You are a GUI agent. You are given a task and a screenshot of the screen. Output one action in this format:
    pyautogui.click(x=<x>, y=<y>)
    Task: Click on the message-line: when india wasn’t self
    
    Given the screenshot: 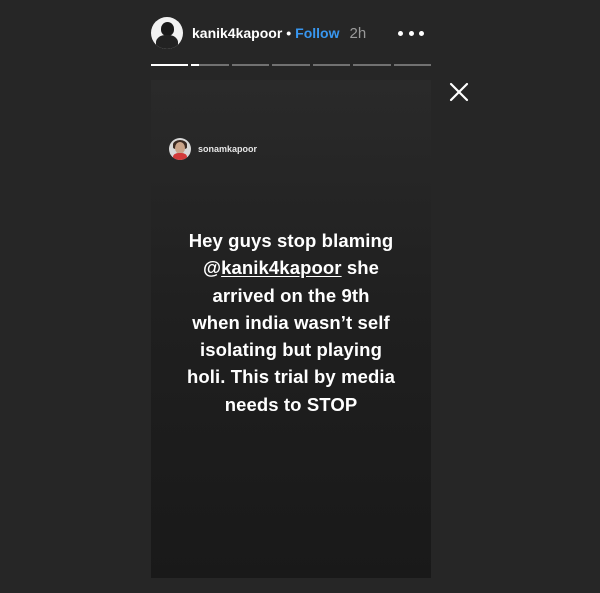 What is the action you would take?
    pyautogui.click(x=291, y=322)
    